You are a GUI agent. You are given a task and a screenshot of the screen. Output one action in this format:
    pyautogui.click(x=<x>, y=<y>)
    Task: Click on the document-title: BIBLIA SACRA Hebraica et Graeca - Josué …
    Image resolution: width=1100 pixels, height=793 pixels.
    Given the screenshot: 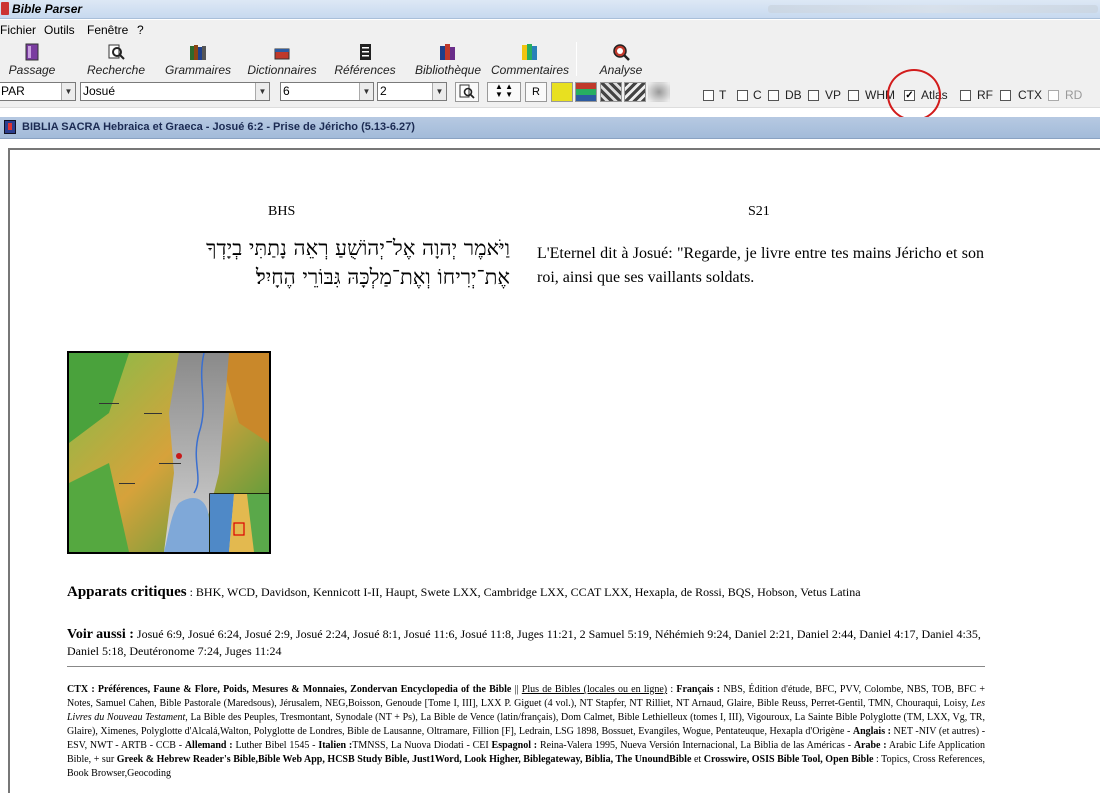 What is the action you would take?
    pyautogui.click(x=218, y=127)
    